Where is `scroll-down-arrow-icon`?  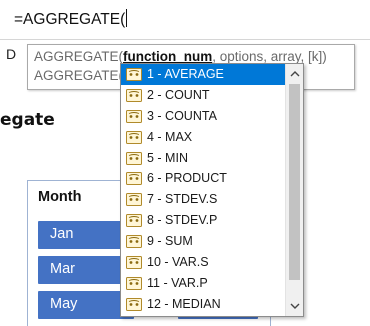 scroll-down-arrow-icon is located at coordinates (294, 306).